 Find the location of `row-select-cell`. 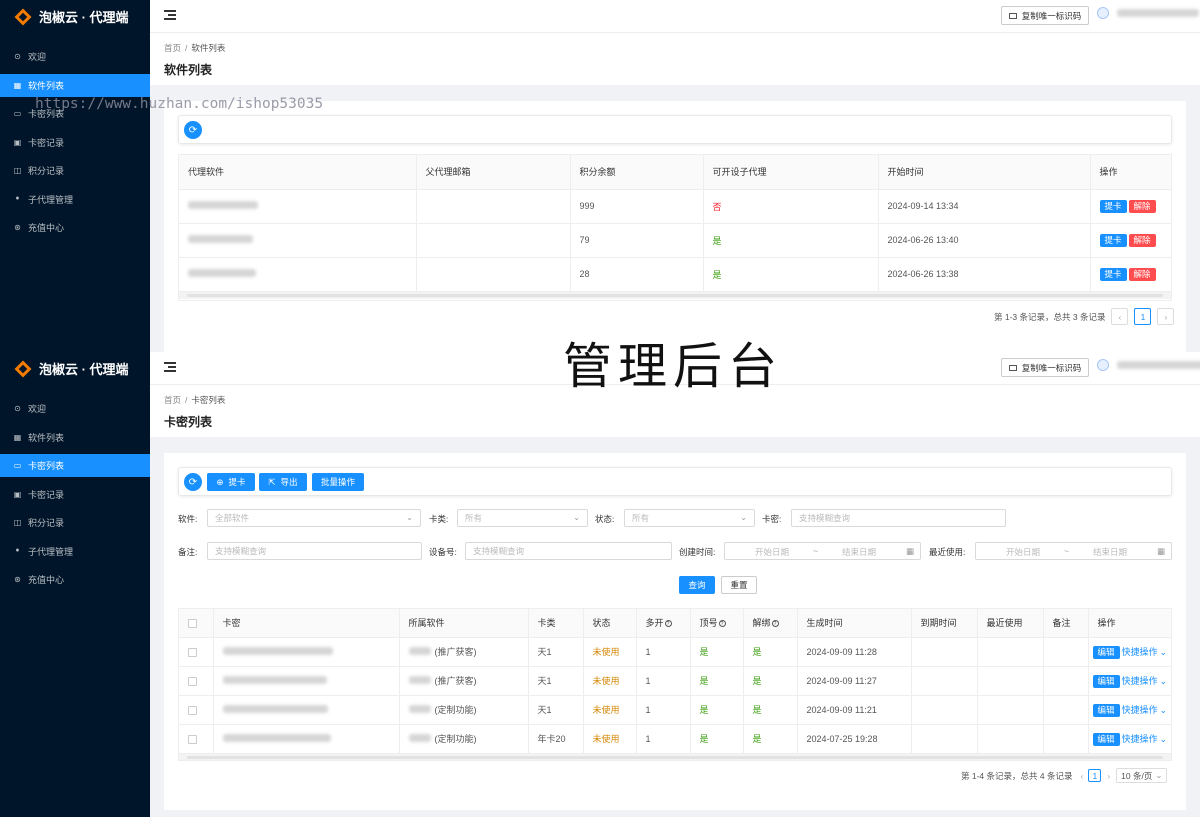

row-select-cell is located at coordinates (196, 681).